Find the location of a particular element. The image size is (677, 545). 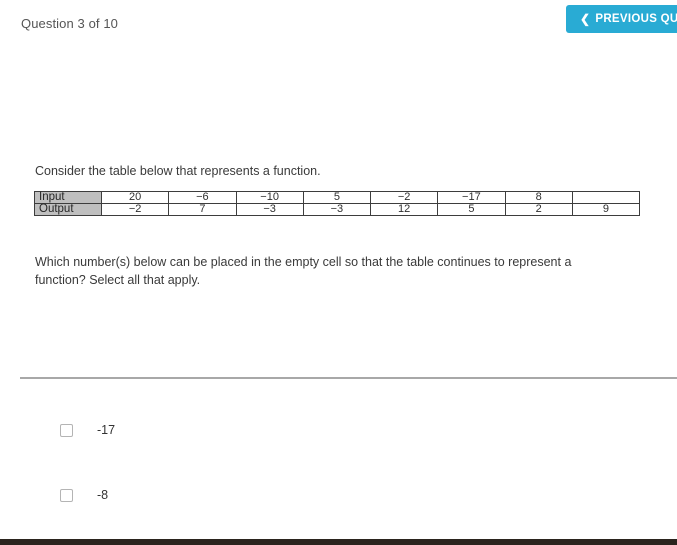

table-cell-output-6: 2 is located at coordinates (538, 209).